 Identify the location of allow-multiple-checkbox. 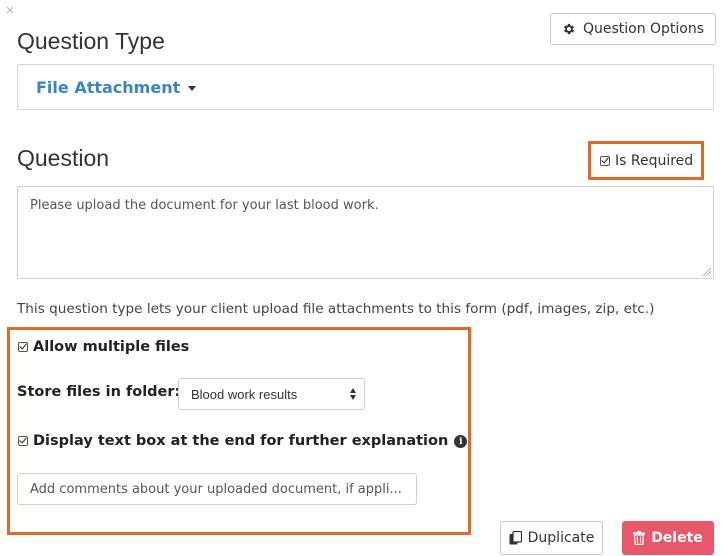
(23, 347).